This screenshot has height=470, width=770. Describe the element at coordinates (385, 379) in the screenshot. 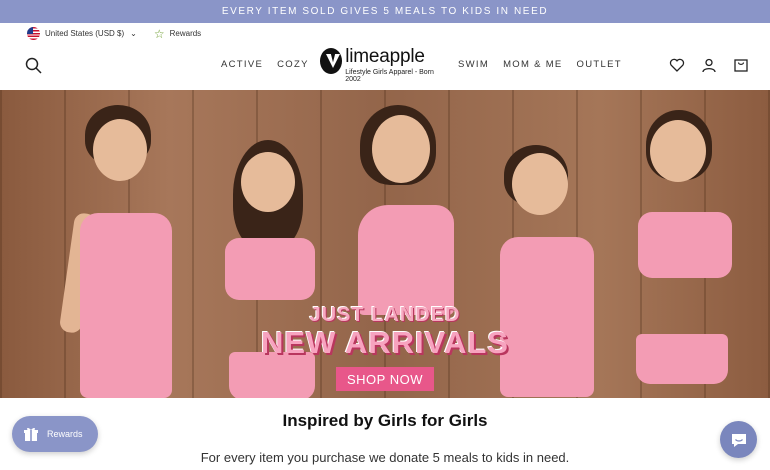

I see `shop-now-button: SHOP NOW` at that location.